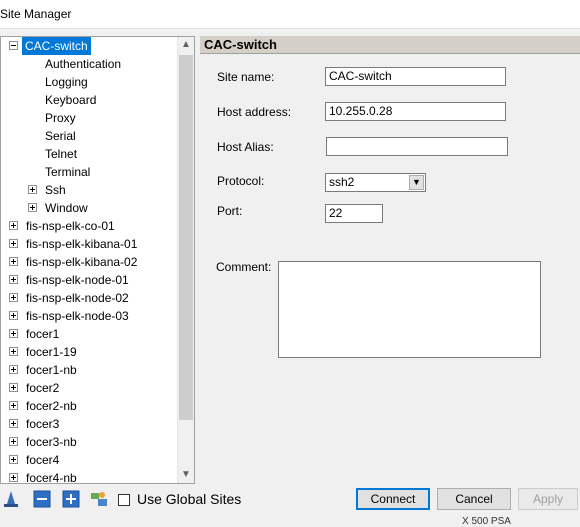  Describe the element at coordinates (246, 77) in the screenshot. I see `site-name-label: Site name:` at that location.